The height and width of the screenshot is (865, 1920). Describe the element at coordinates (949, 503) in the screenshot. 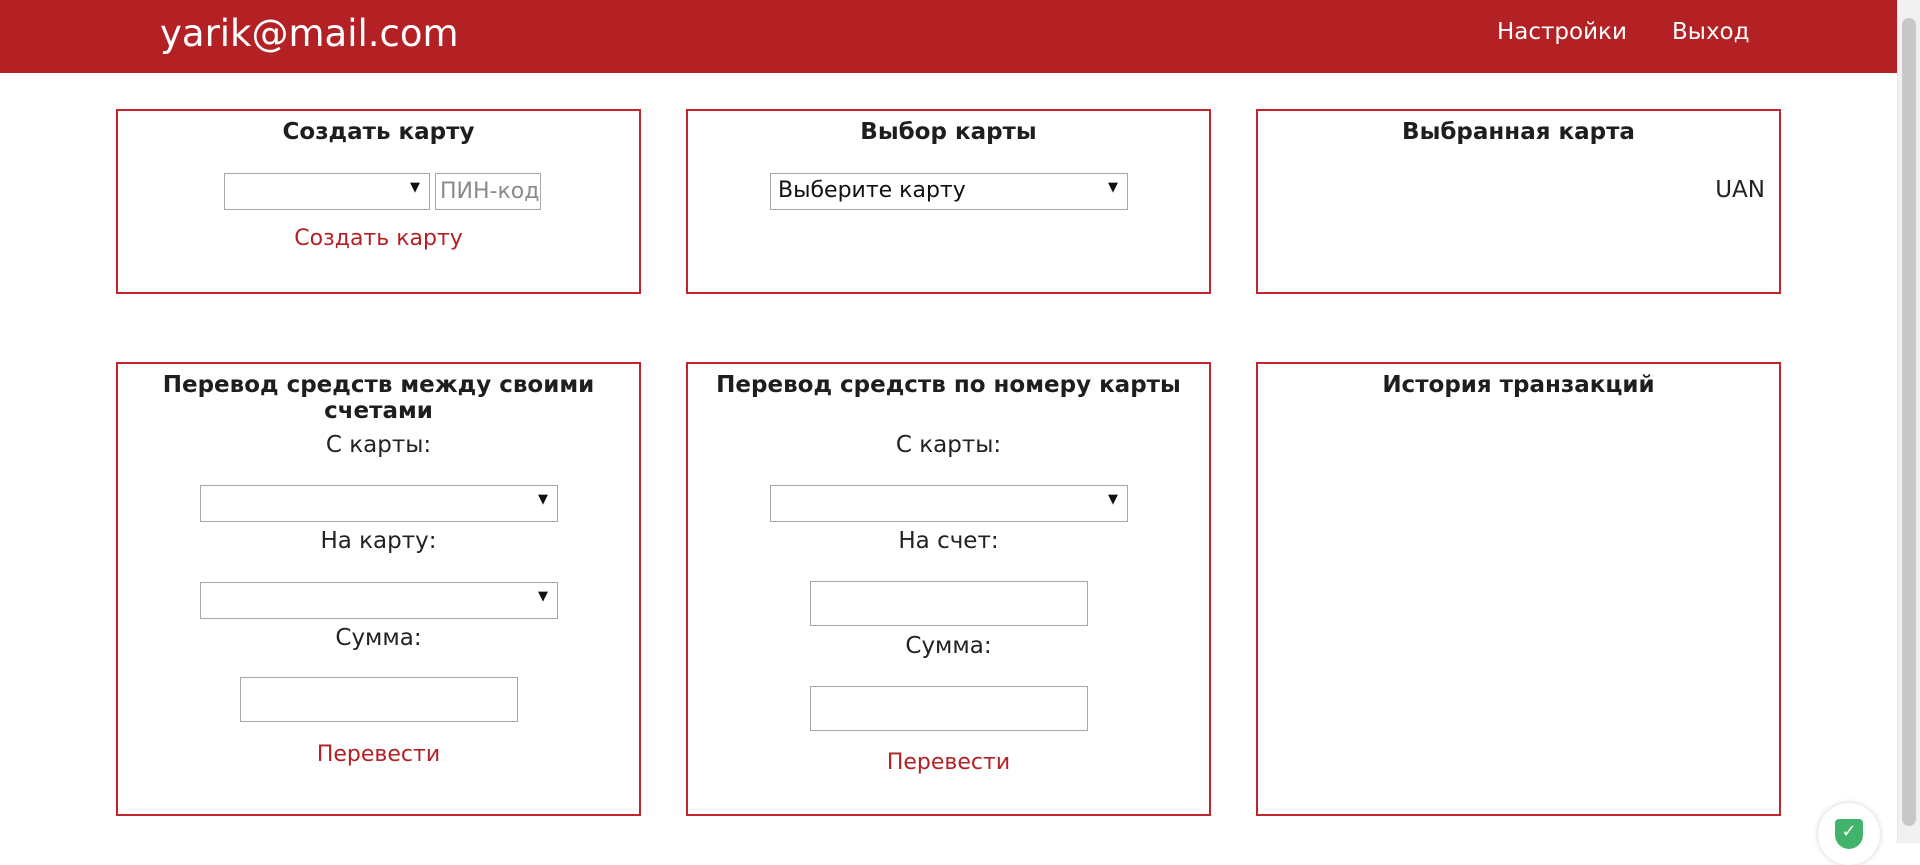

I see `transfer-card-from-select: ▼` at that location.